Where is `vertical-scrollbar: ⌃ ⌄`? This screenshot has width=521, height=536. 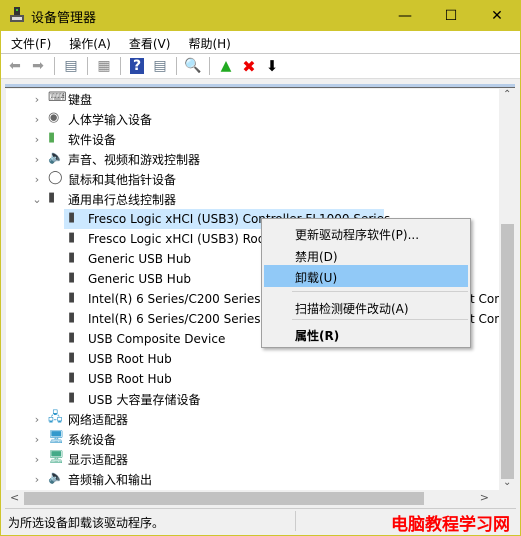
vertical-scrollbar: ⌃ ⌄ is located at coordinates (507, 289).